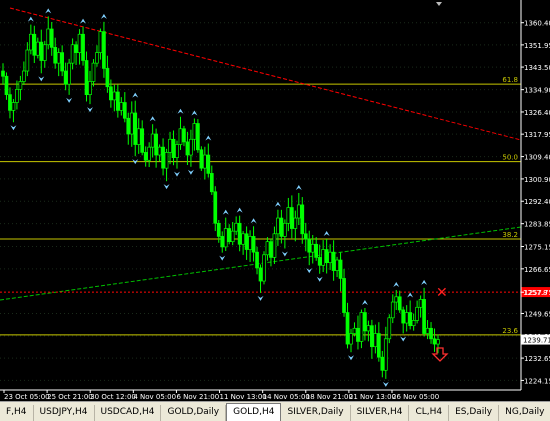 Image resolution: width=550 pixels, height=421 pixels. What do you see at coordinates (70, 397) in the screenshot?
I see `time-tick-label: 25 Oct 21:00` at bounding box center [70, 397].